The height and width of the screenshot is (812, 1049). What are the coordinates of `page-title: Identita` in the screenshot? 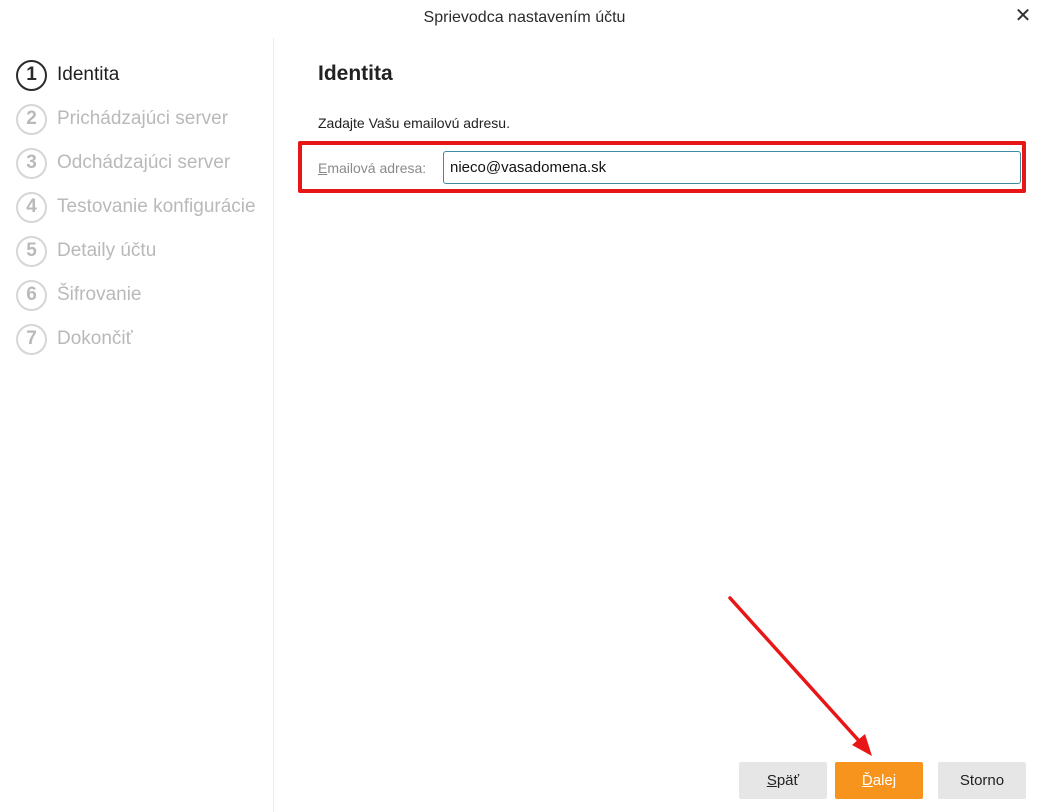 It's located at (355, 73).